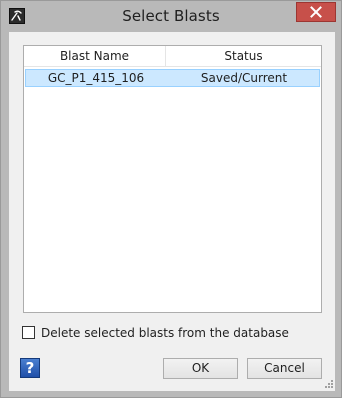  Describe the element at coordinates (28, 332) in the screenshot. I see `delete-blasts-checkbox` at that location.